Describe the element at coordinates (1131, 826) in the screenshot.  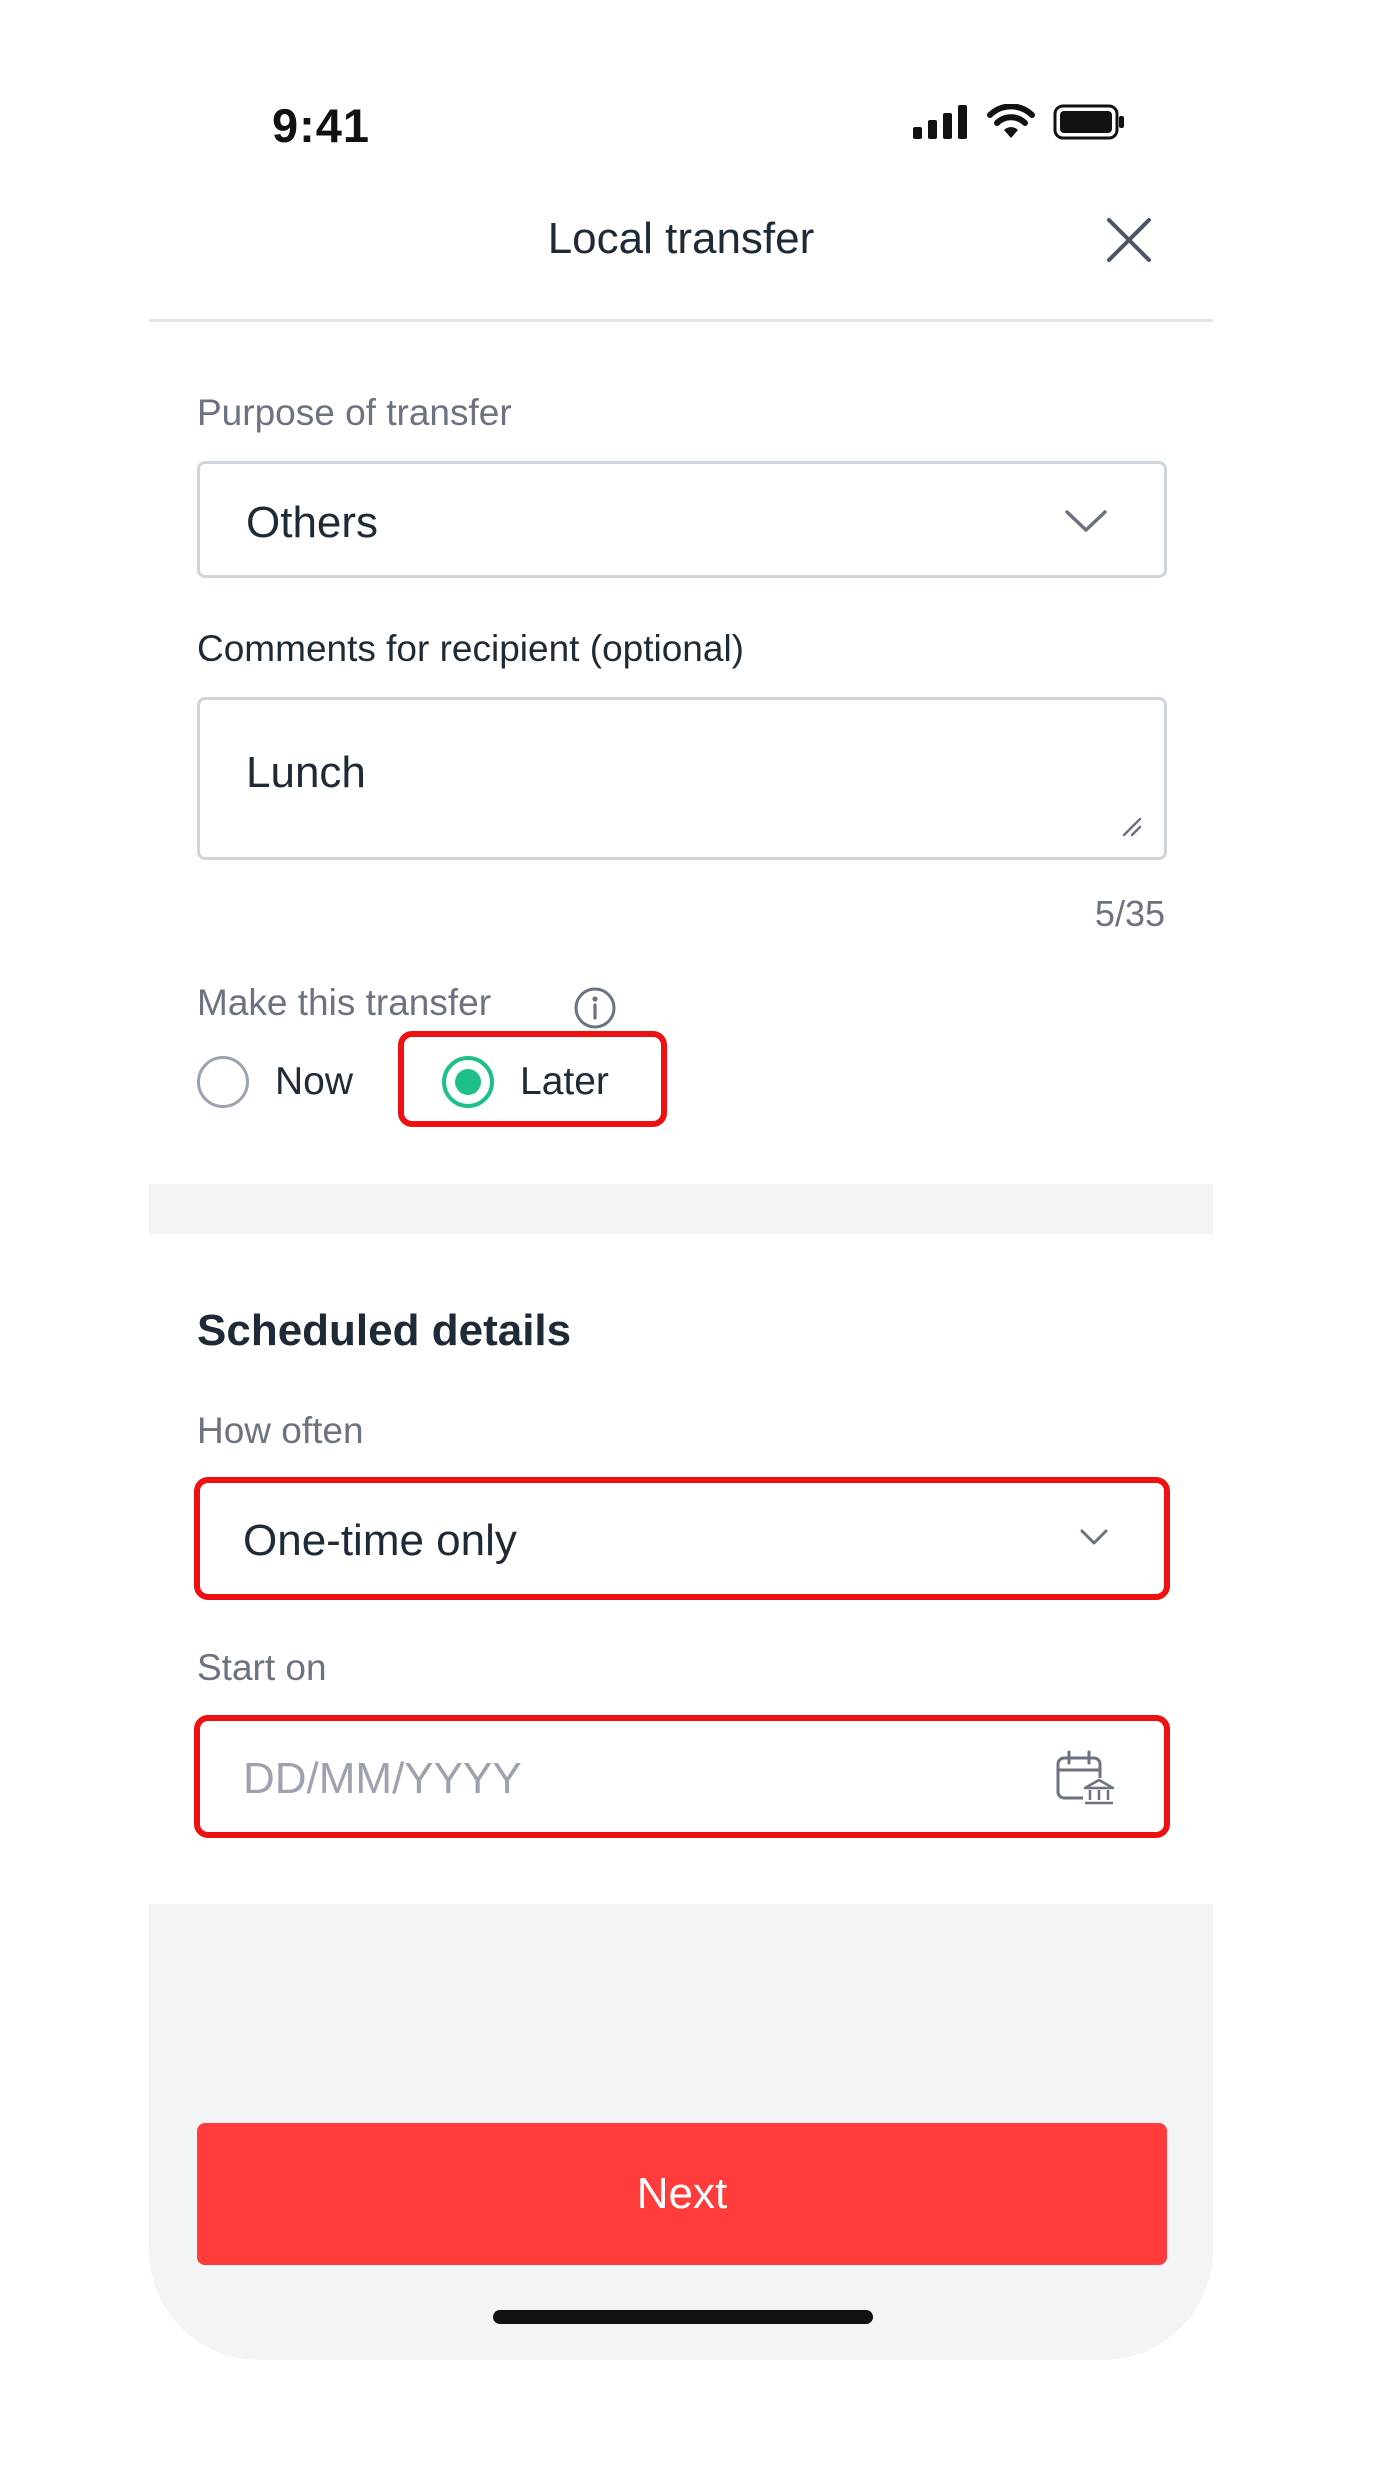
I see `resize-handle-icon` at that location.